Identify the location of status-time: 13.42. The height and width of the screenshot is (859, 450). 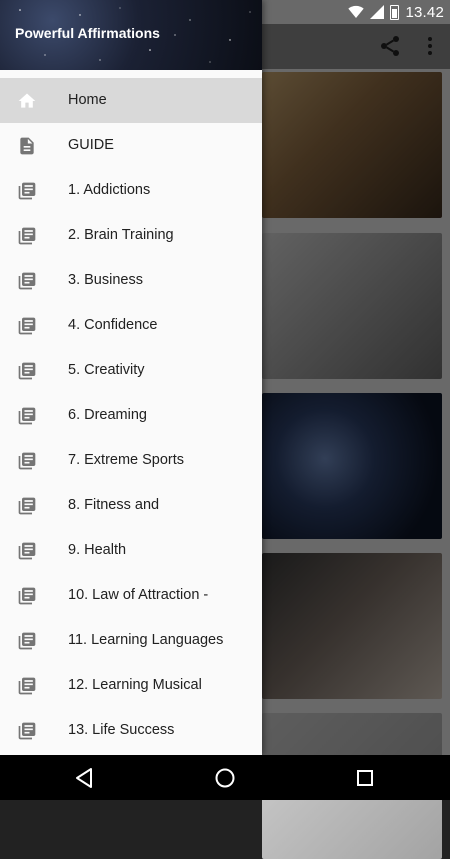
(424, 12).